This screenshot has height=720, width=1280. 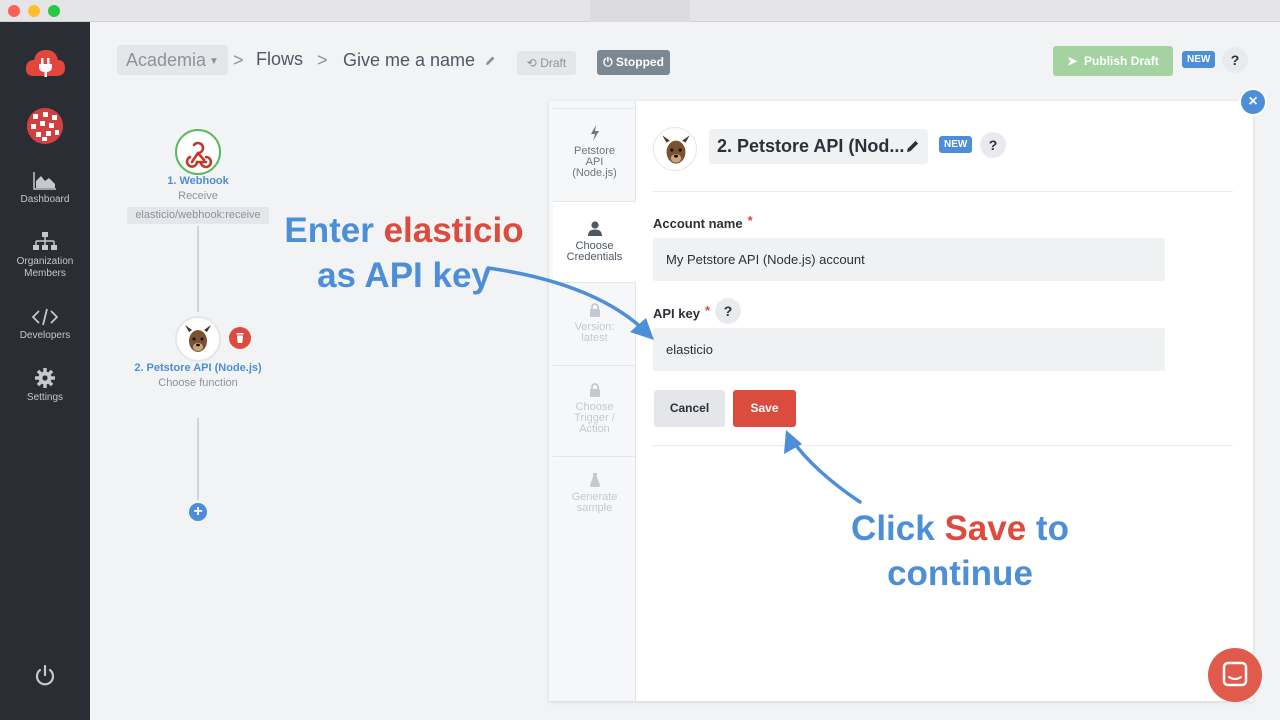 I want to click on power-icon, so click(x=45, y=676).